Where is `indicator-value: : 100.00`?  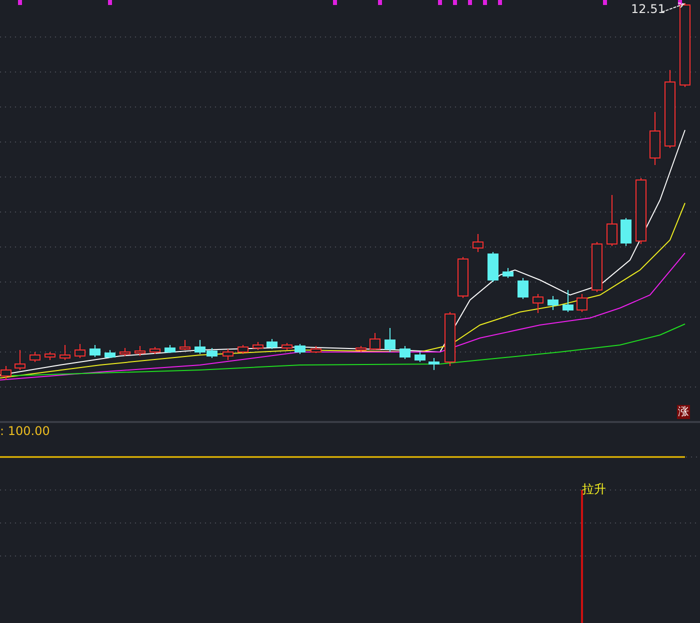
indicator-value: : 100.00 is located at coordinates (25, 431).